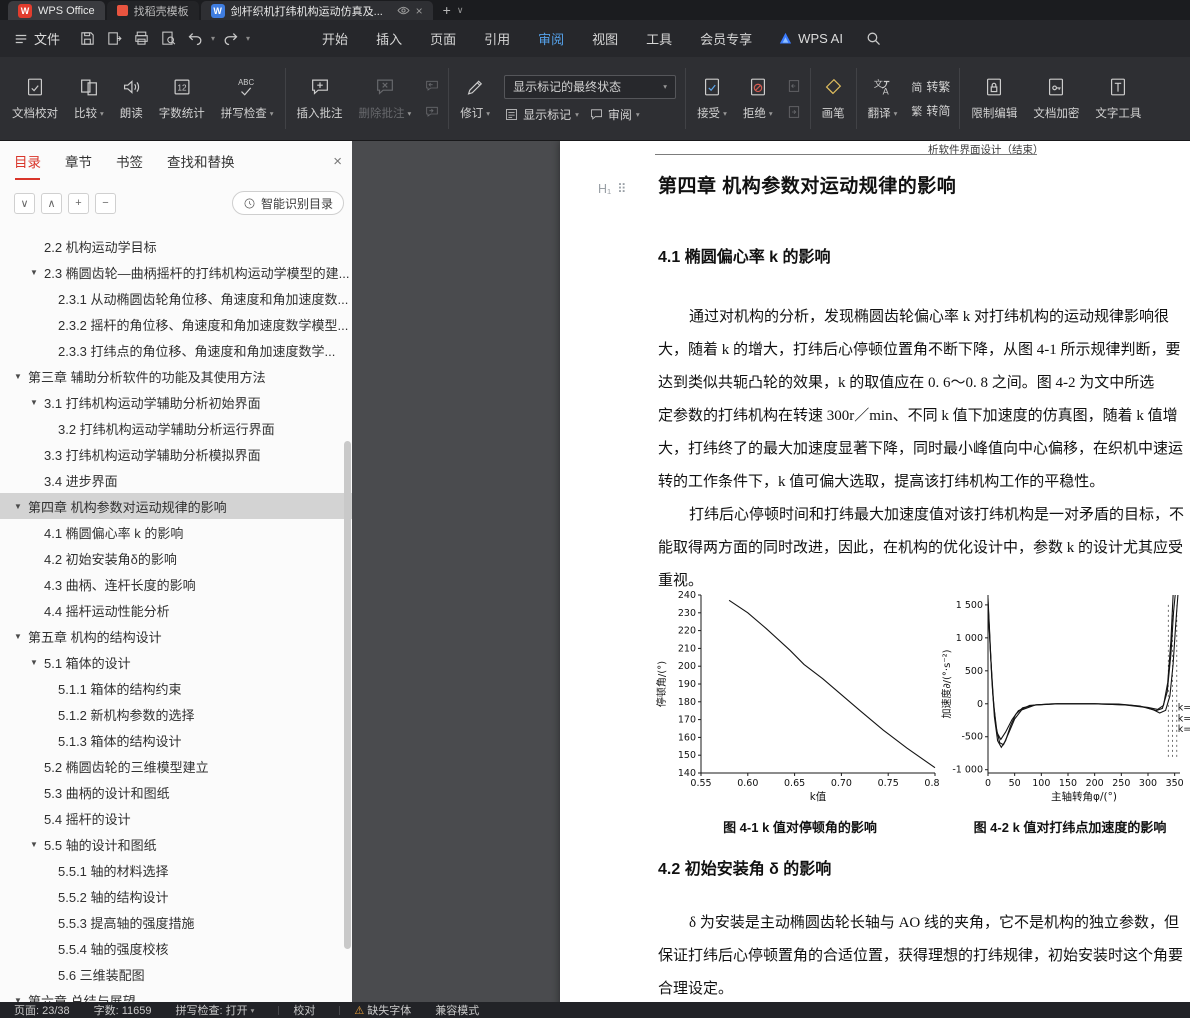 The height and width of the screenshot is (1018, 1190). Describe the element at coordinates (419, 11) in the screenshot. I see `close-tab-icon: ×` at that location.